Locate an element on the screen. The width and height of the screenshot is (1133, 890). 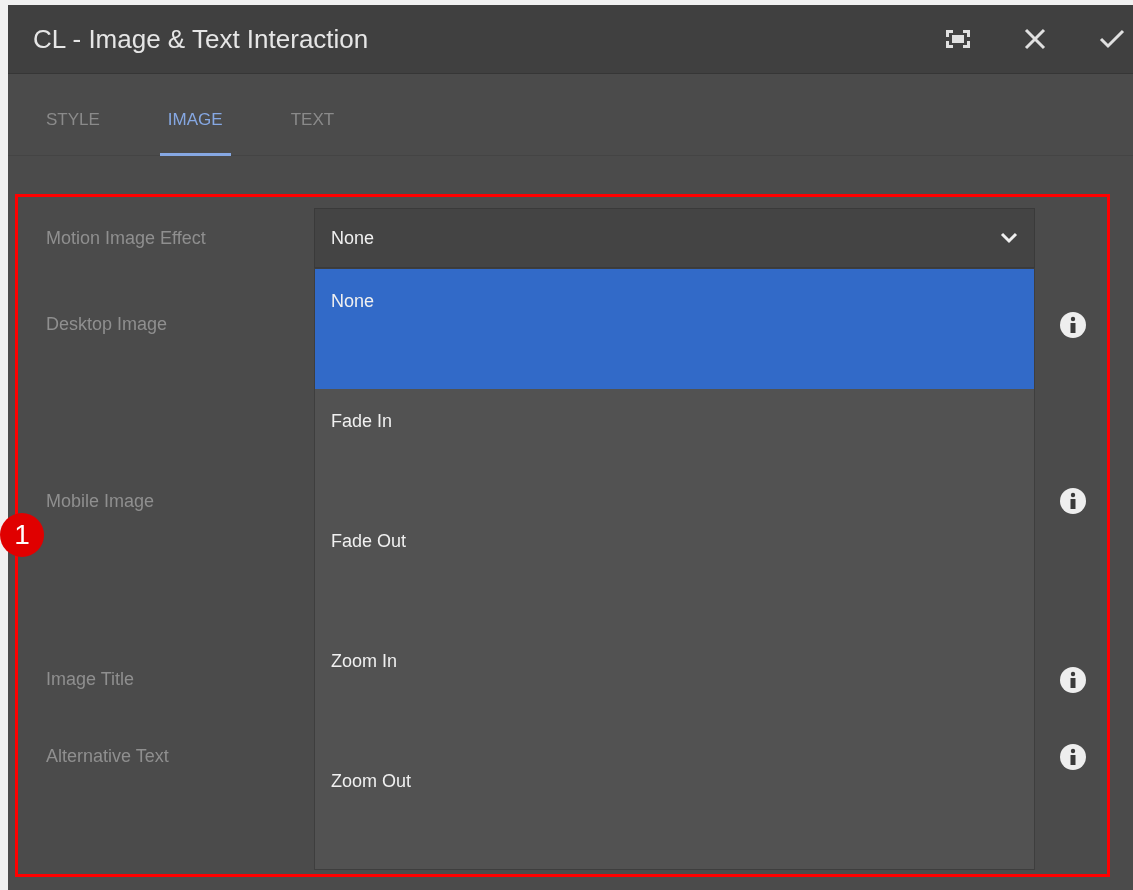
dropdown-value: None is located at coordinates (353, 238).